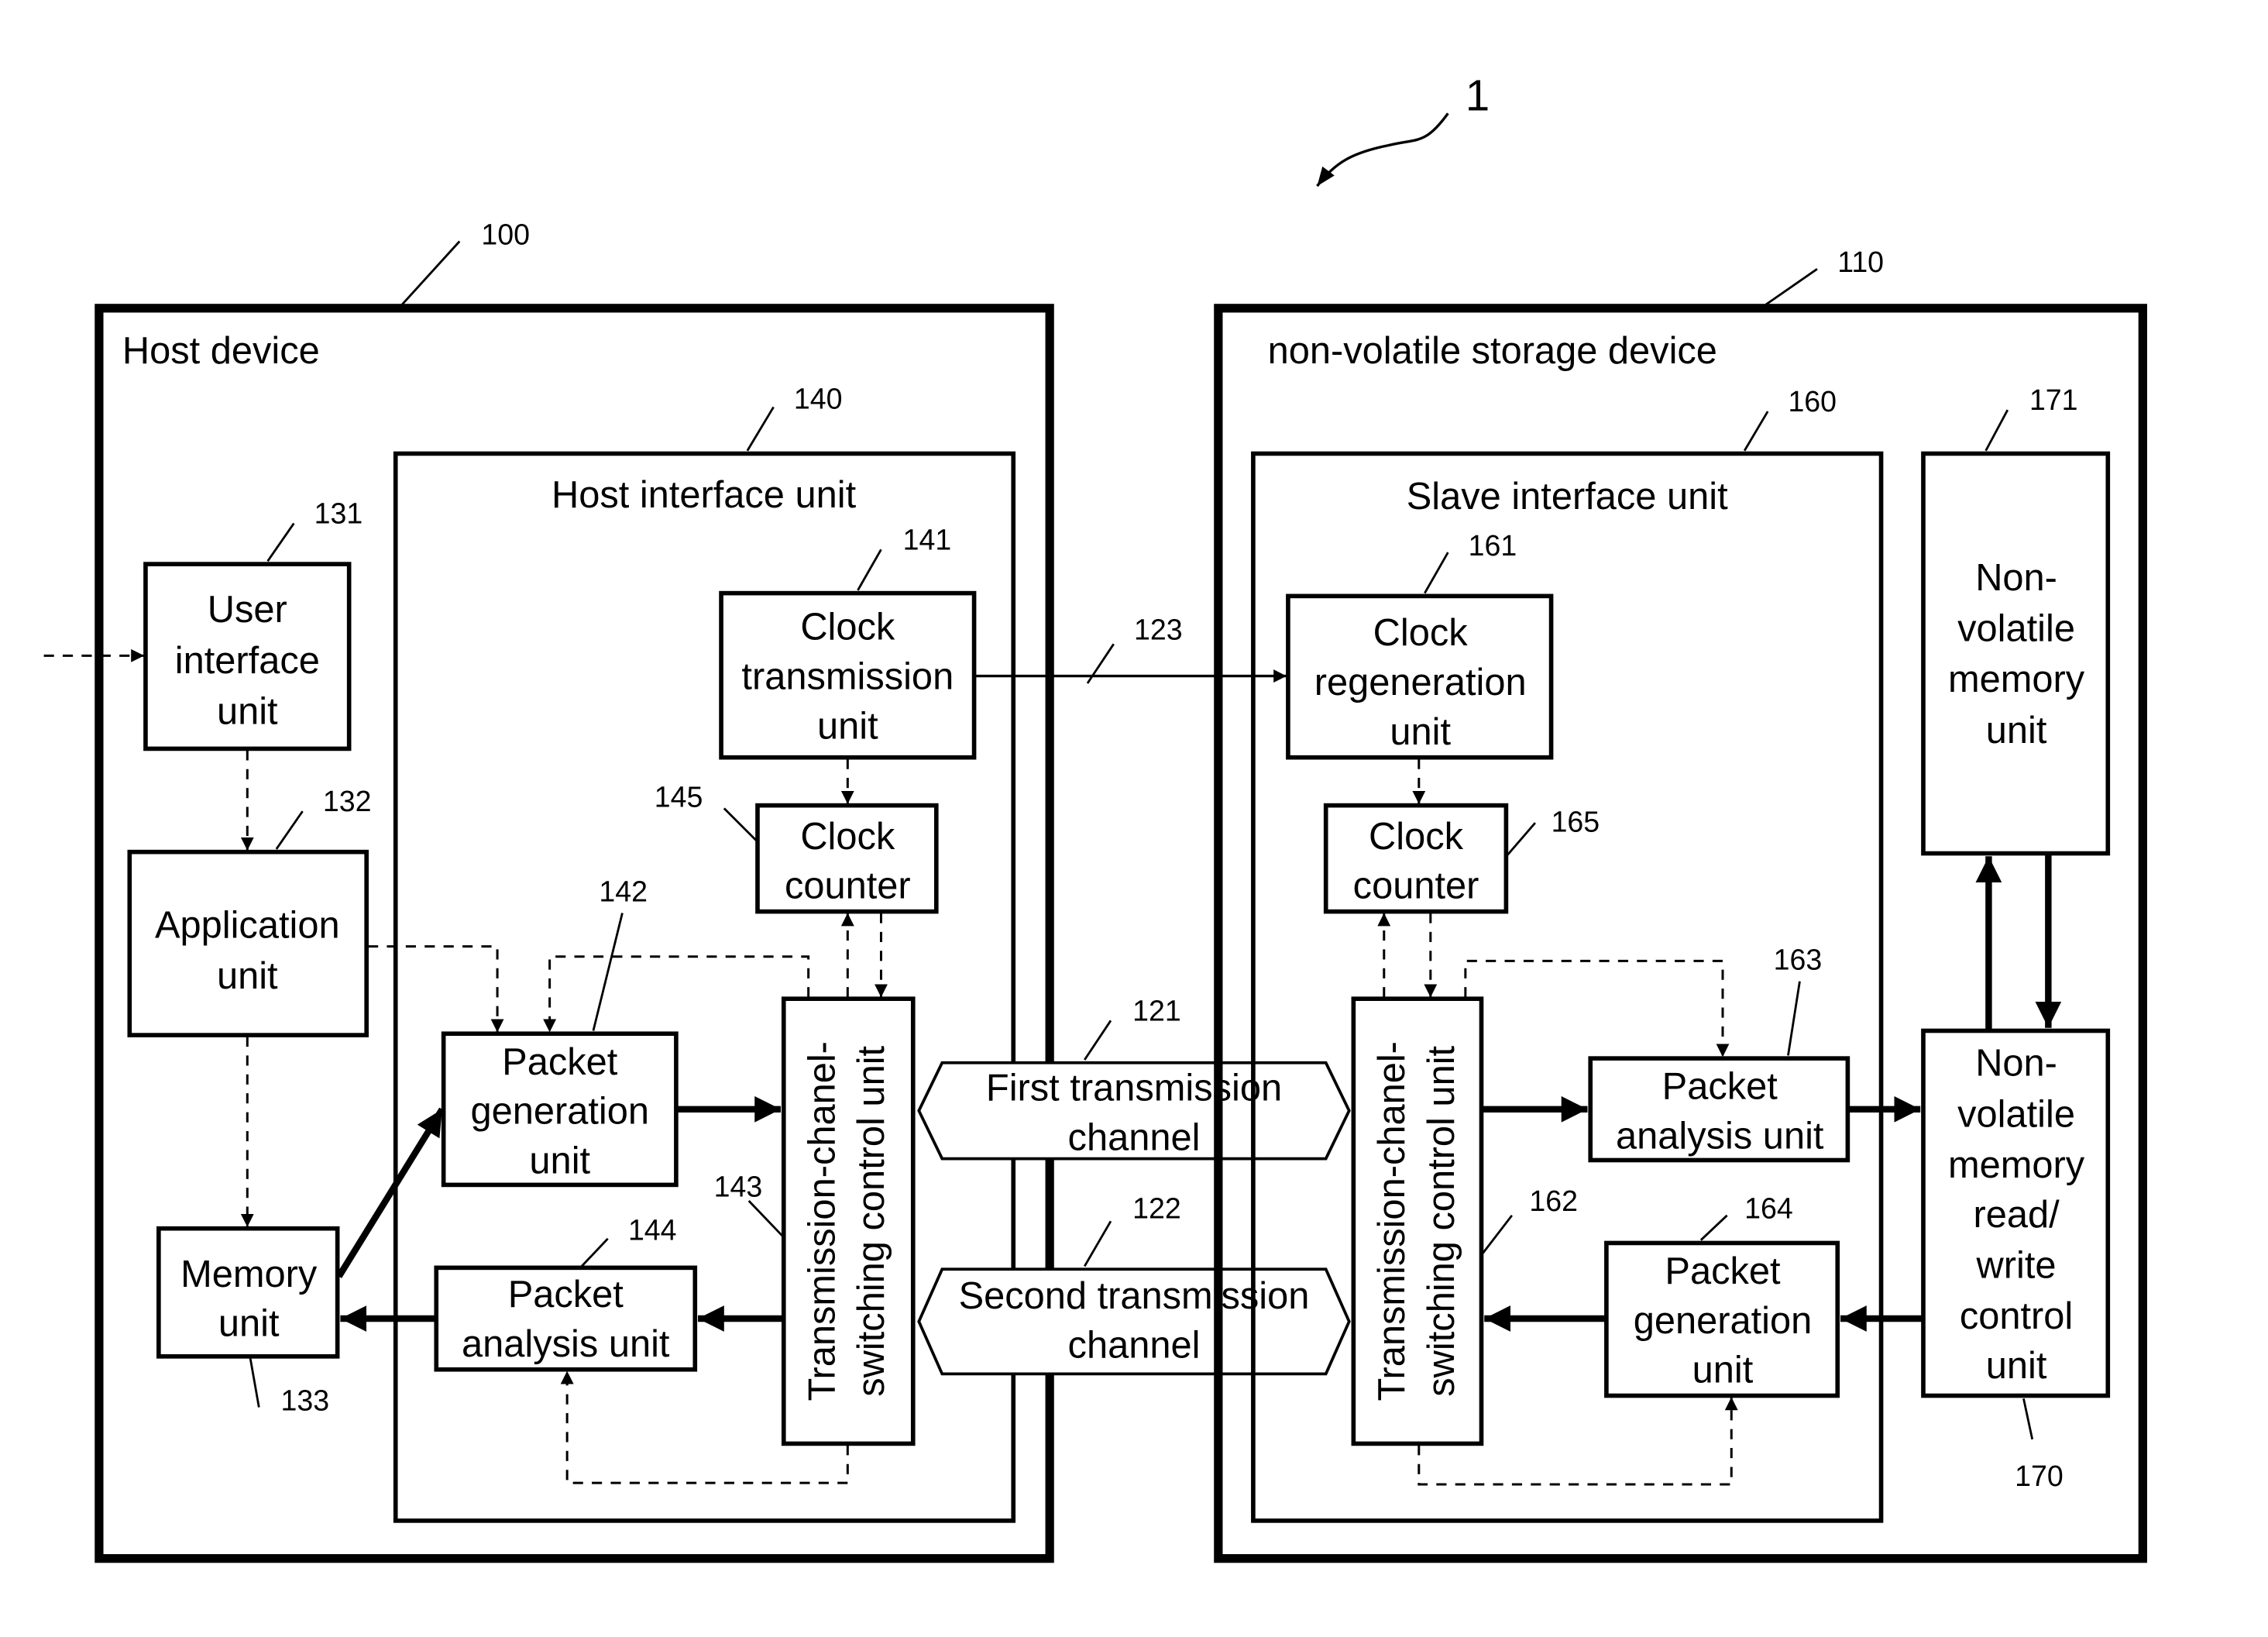 The image size is (2268, 1637). Describe the element at coordinates (1436, 573) in the screenshot. I see `clock-regeneration-ref-leader` at that location.